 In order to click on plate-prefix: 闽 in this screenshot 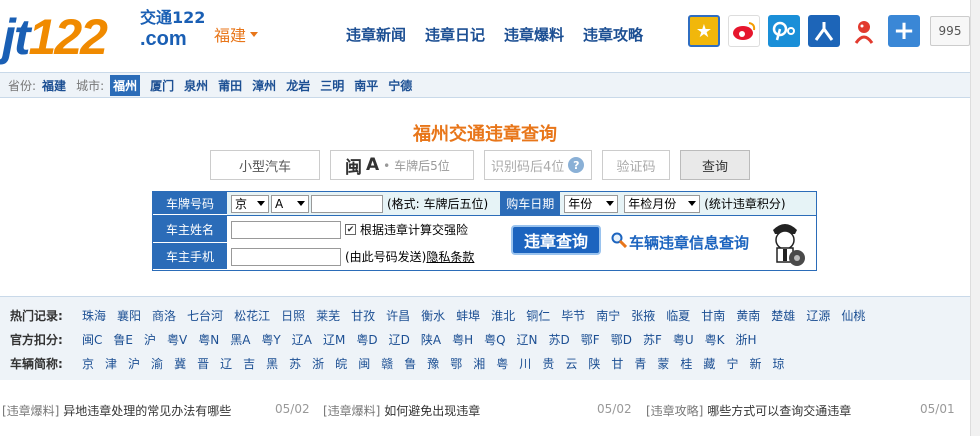, I will do `click(353, 165)`.